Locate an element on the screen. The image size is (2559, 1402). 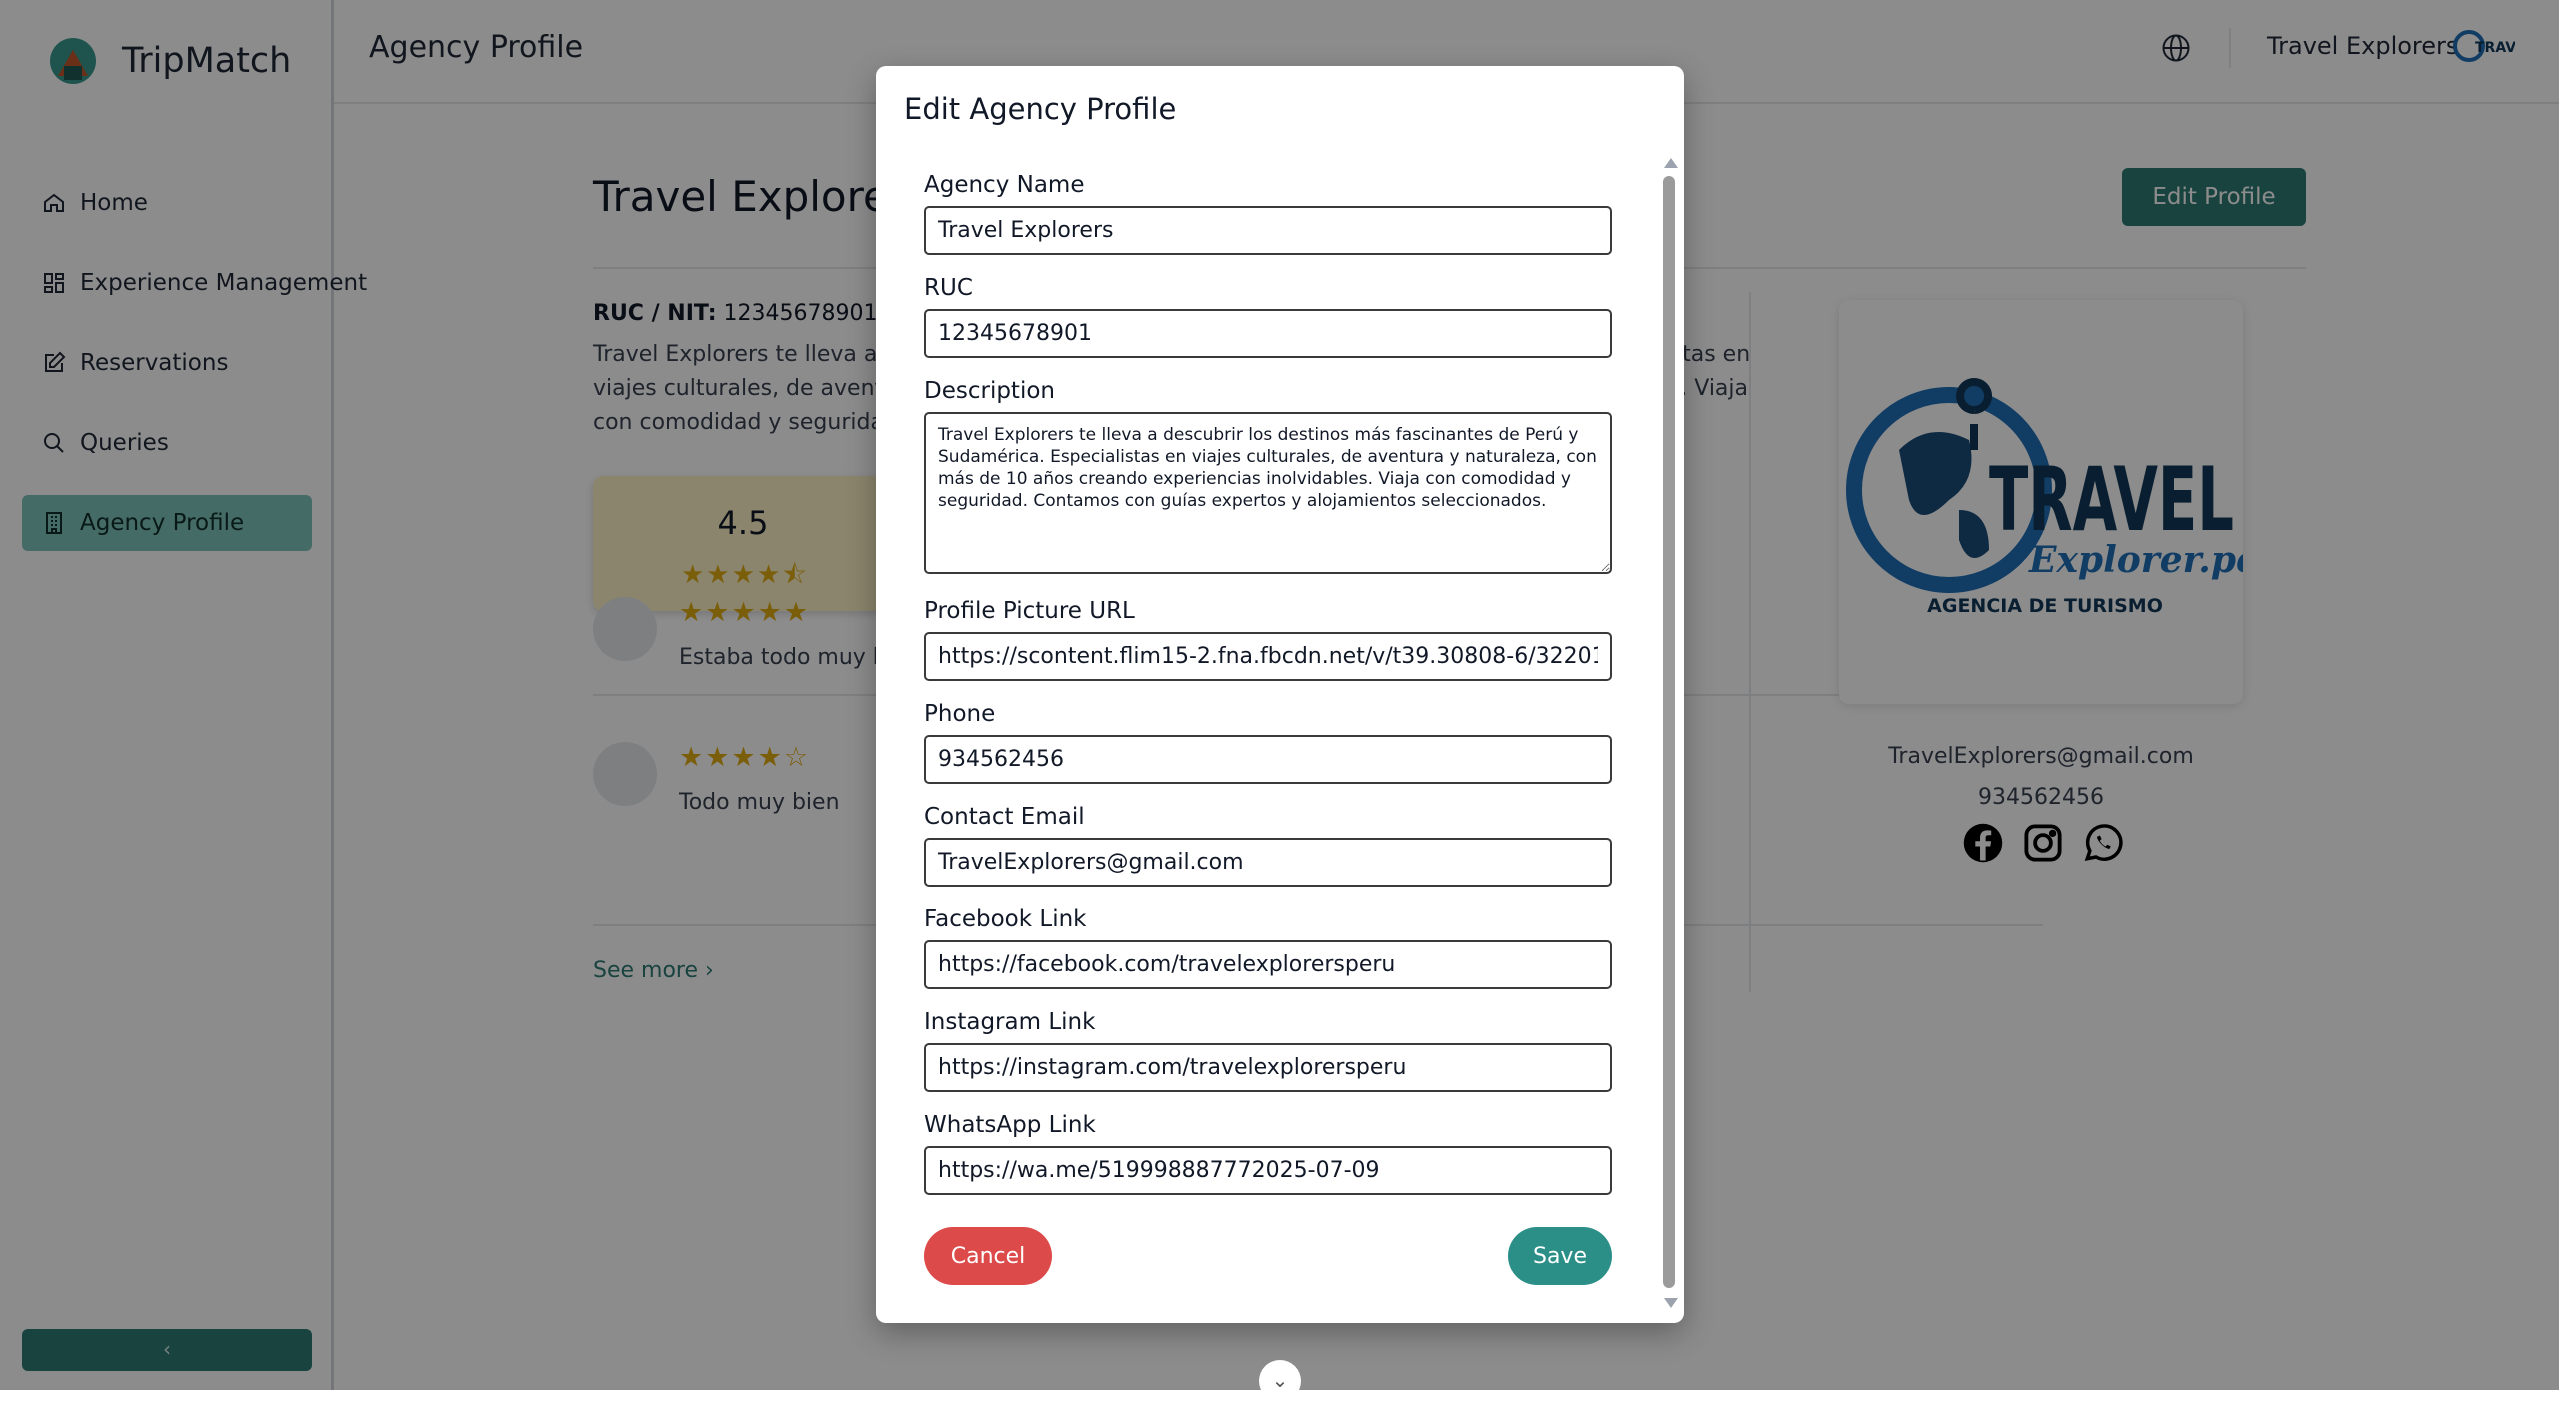
whatsapp-input is located at coordinates (1268, 1170).